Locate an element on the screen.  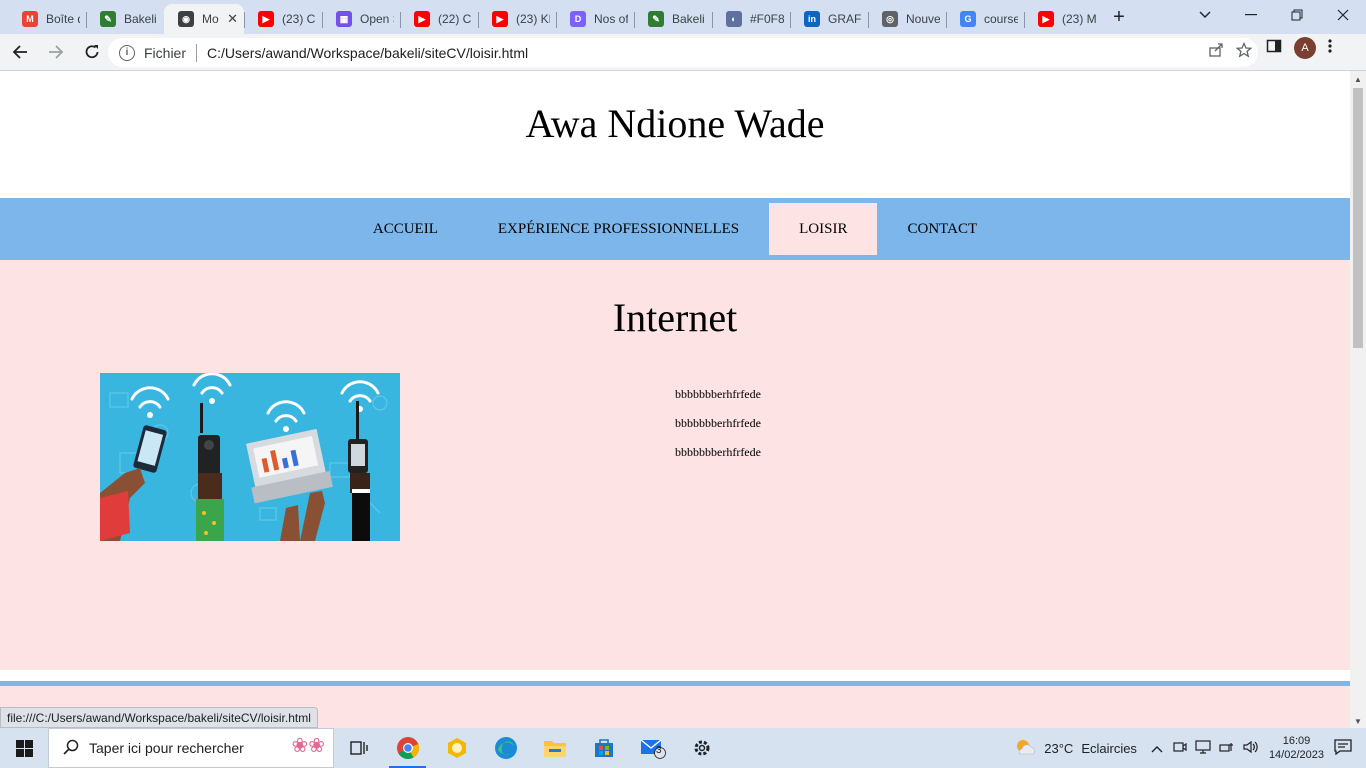
browser-tab: in GRAFH is located at coordinates (829, 19).